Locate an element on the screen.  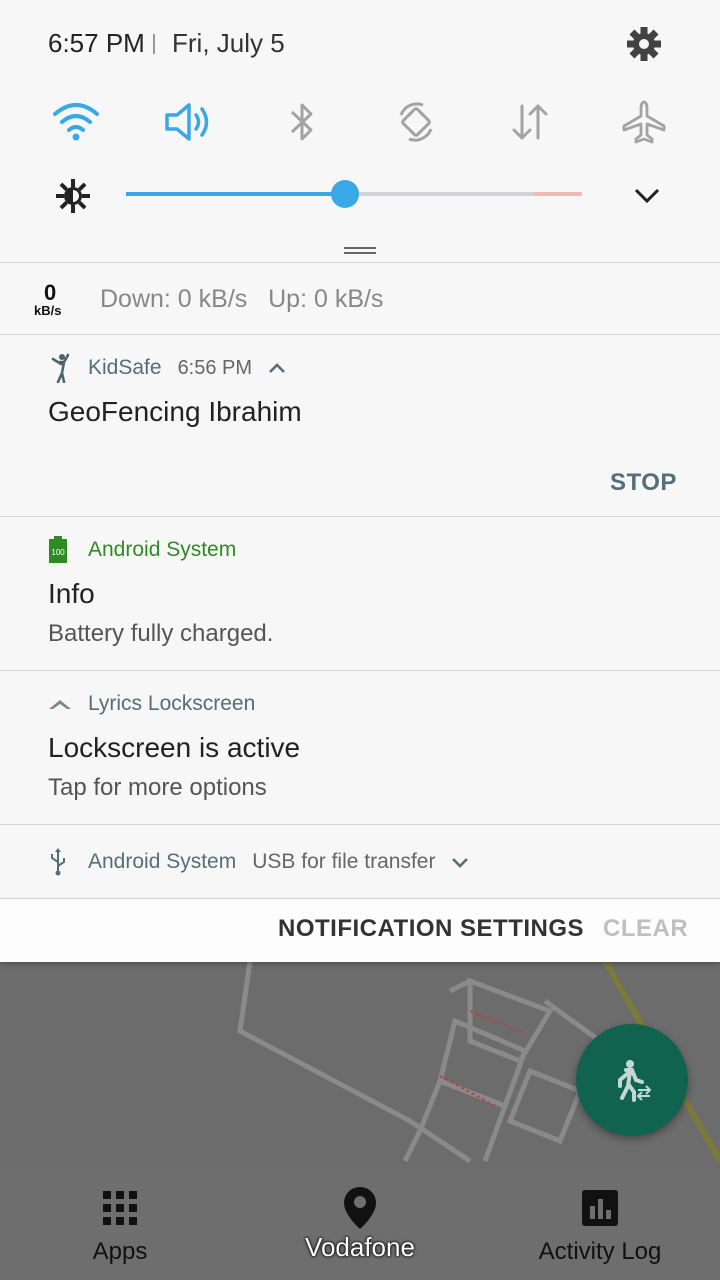
bottom-navigation: Apps Activity Log is located at coordinates (360, 1224).